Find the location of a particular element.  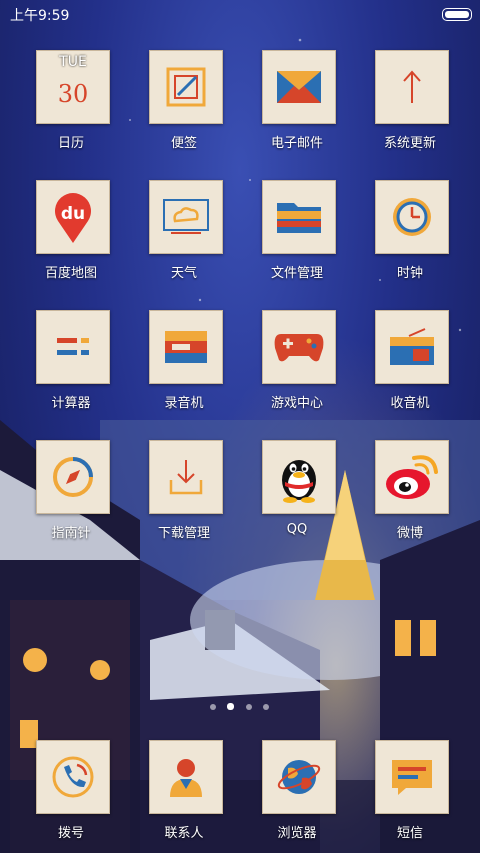

app-label: 录音机 is located at coordinates (184, 403).